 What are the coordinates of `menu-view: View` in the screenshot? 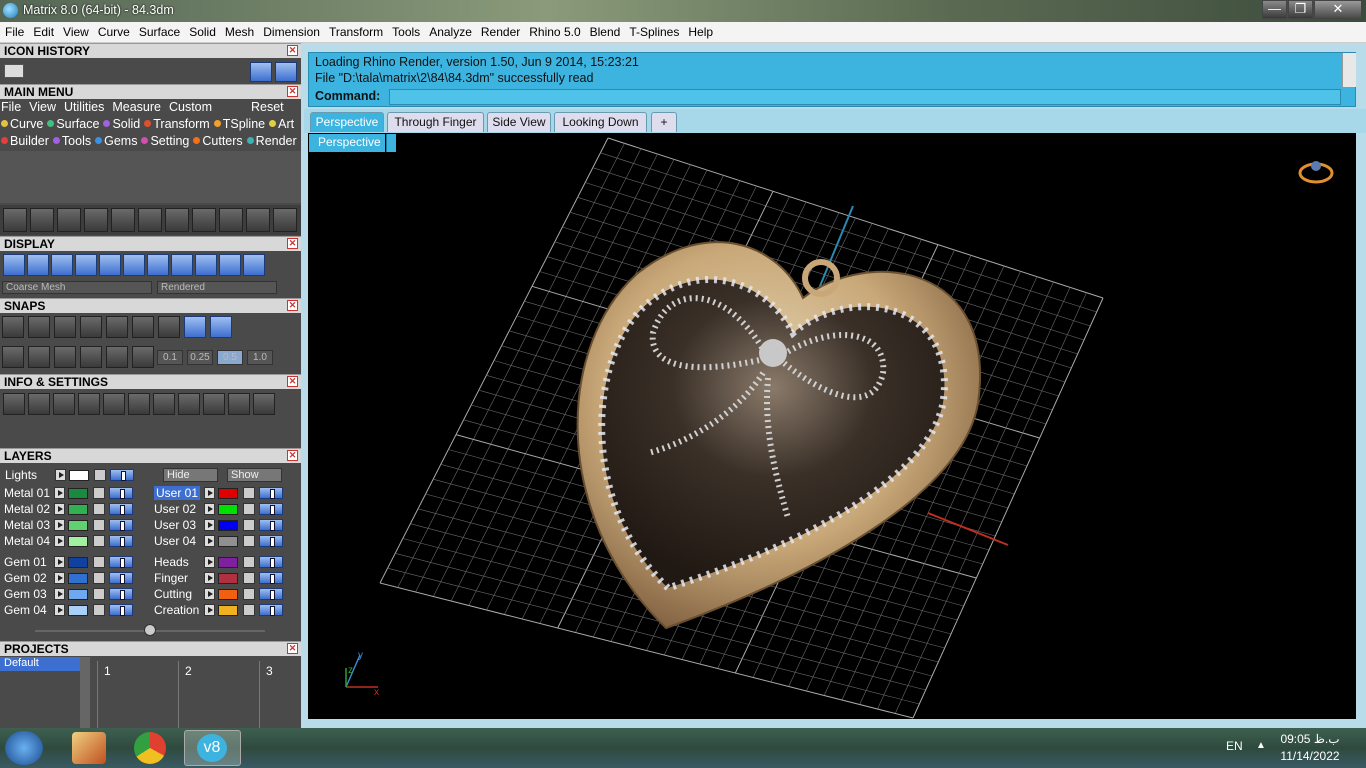 It's located at (75, 30).